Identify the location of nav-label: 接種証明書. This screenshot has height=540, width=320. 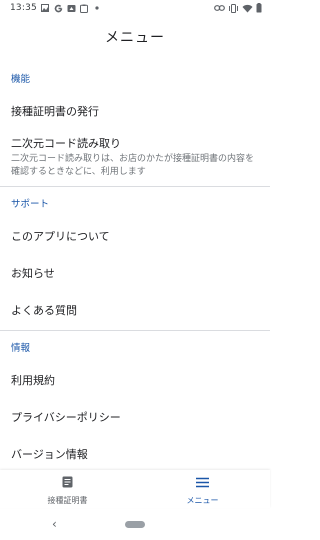
(67, 500).